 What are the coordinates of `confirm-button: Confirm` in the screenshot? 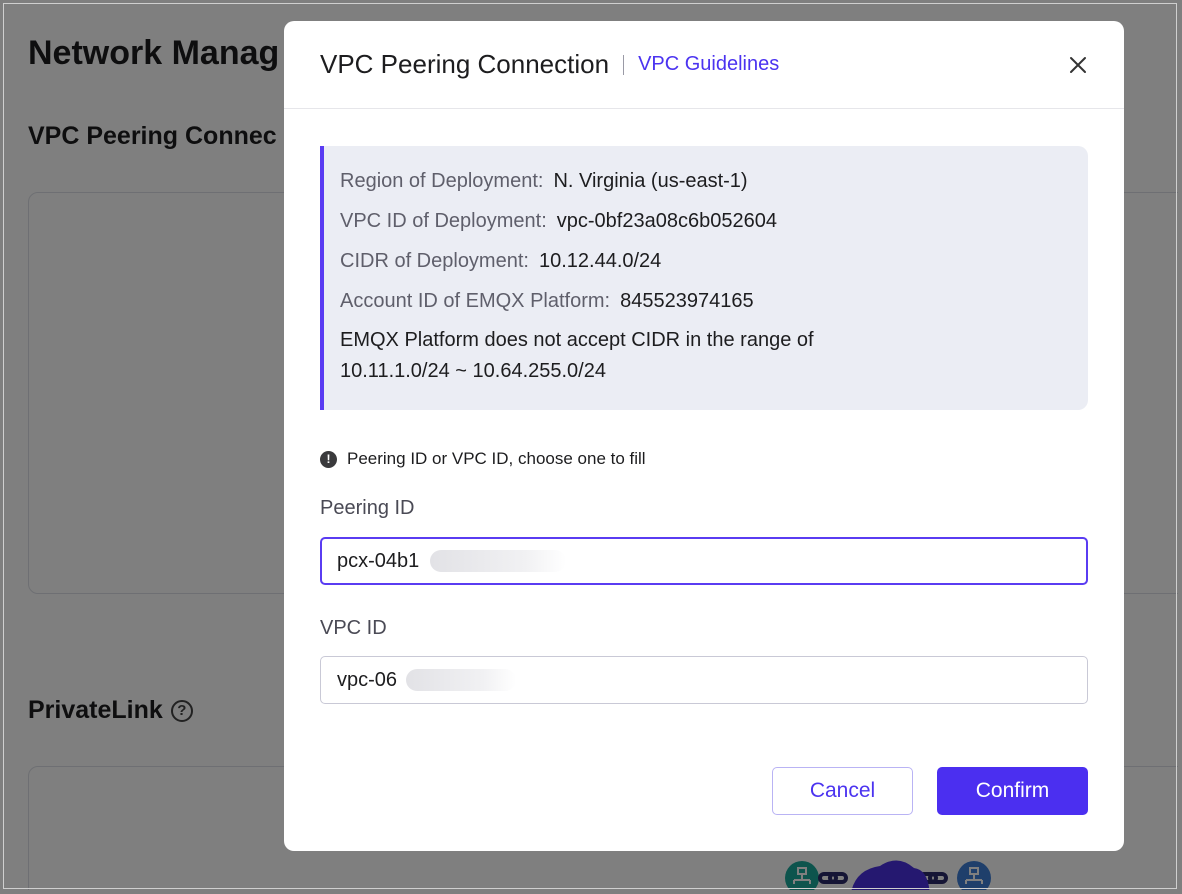 It's located at (1012, 791).